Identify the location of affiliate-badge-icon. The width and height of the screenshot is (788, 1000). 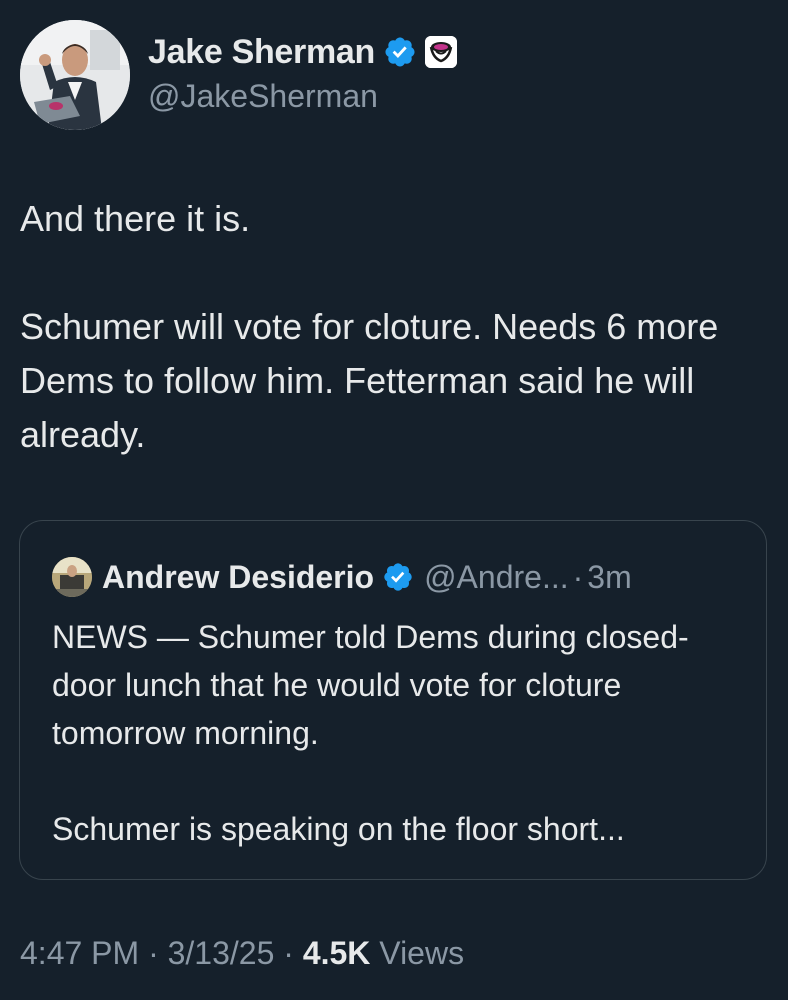
(440, 52).